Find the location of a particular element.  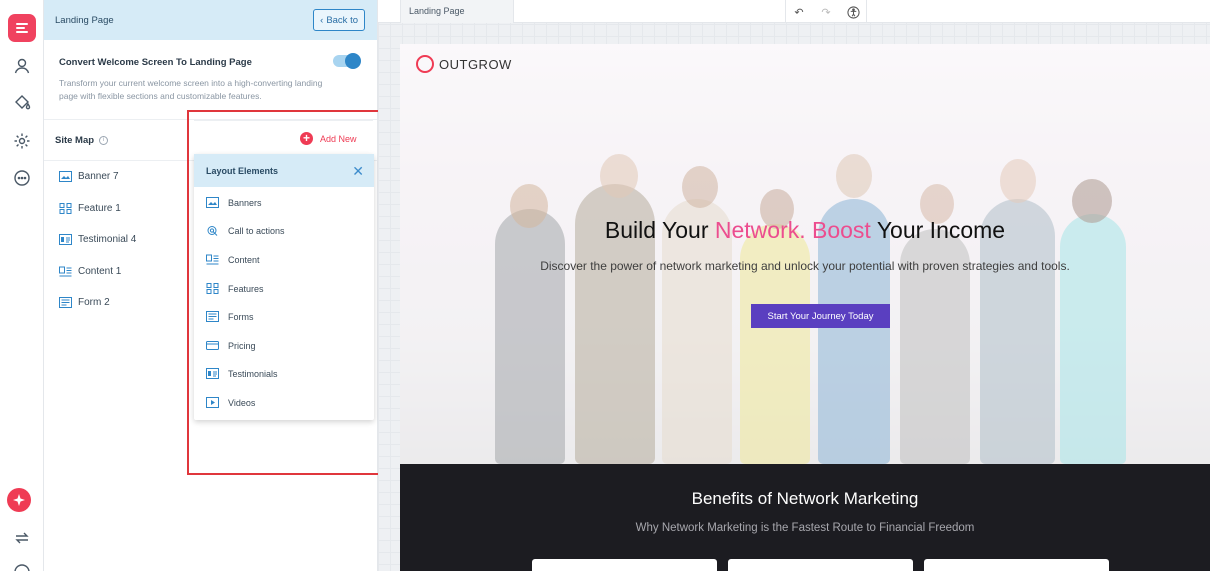

sitemap-item-label: Feature 1 is located at coordinates (99, 208).